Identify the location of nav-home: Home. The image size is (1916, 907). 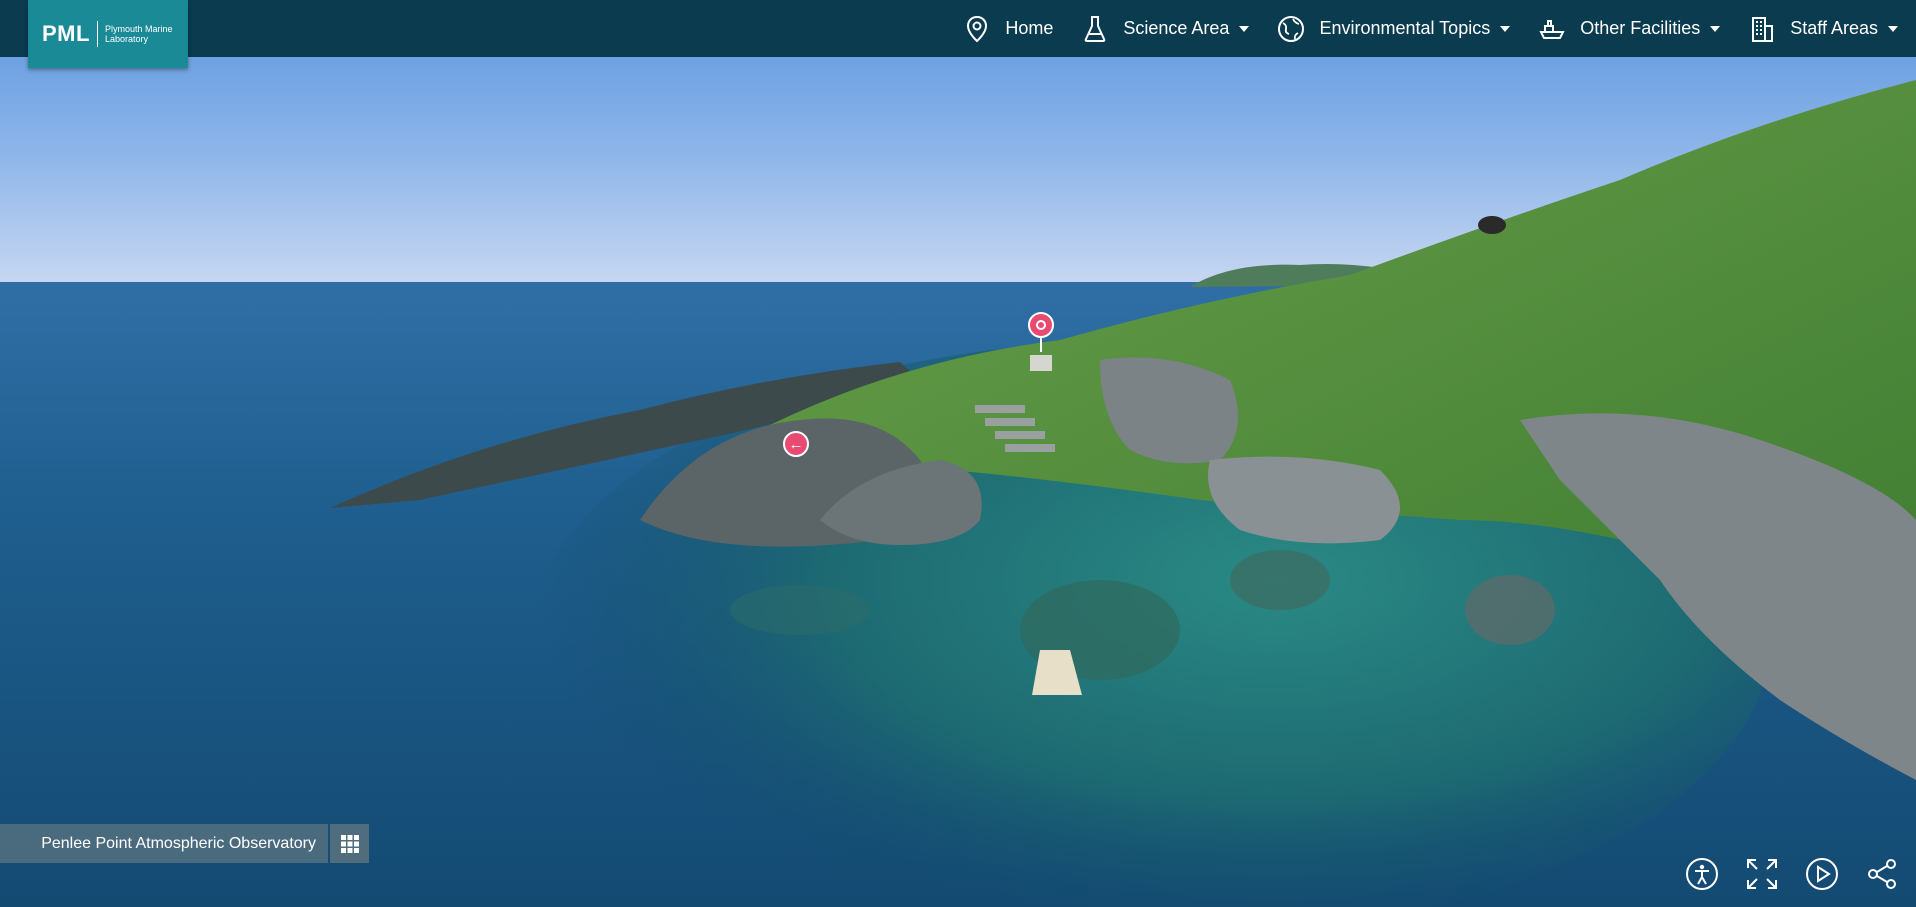
(1008, 28).